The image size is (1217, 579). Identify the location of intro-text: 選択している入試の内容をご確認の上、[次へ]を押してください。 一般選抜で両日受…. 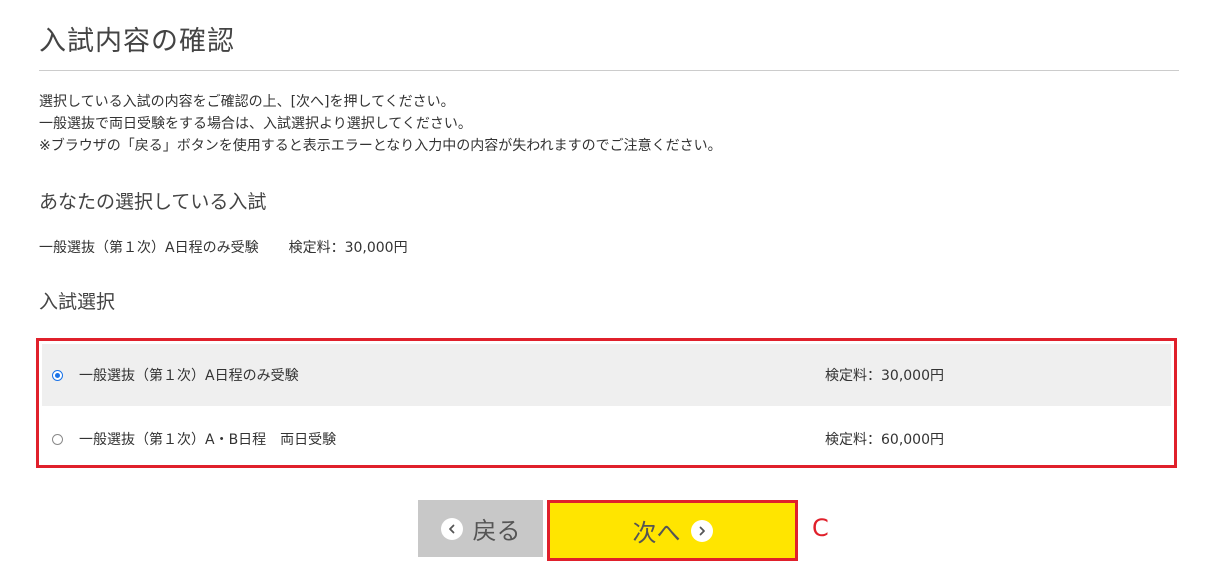
(380, 124).